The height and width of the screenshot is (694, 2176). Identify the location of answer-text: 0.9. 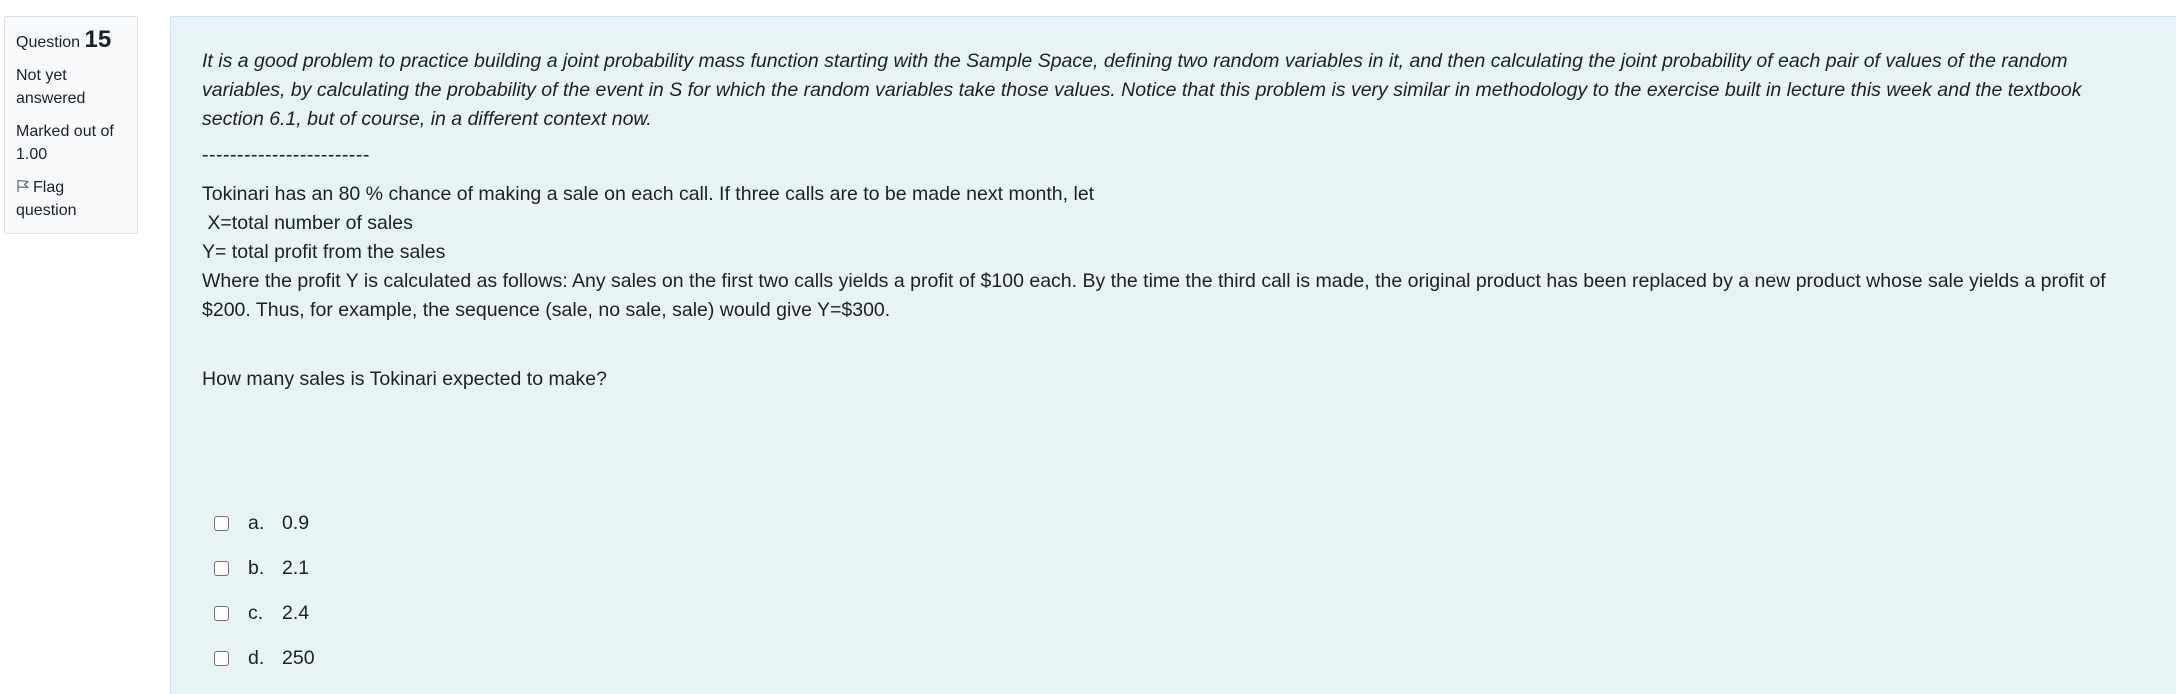
(296, 523).